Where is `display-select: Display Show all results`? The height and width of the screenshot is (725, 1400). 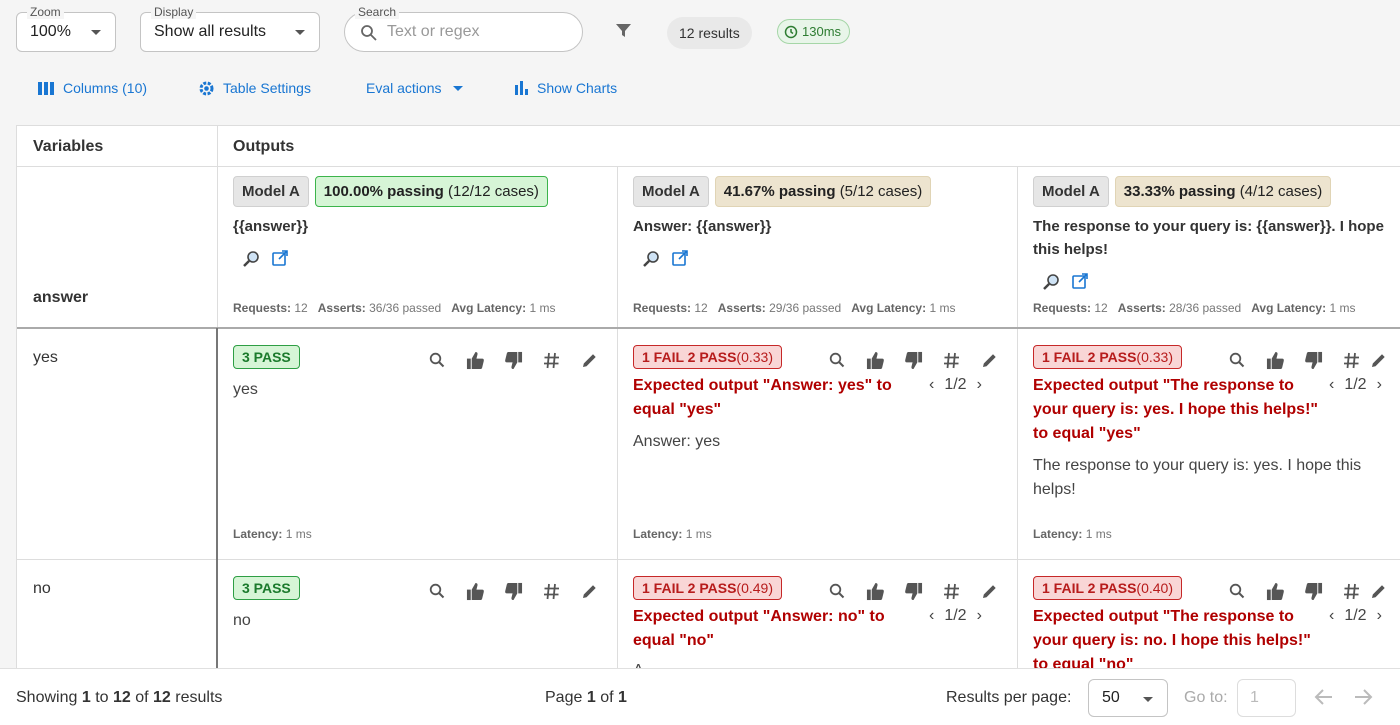 display-select: Display Show all results is located at coordinates (230, 28).